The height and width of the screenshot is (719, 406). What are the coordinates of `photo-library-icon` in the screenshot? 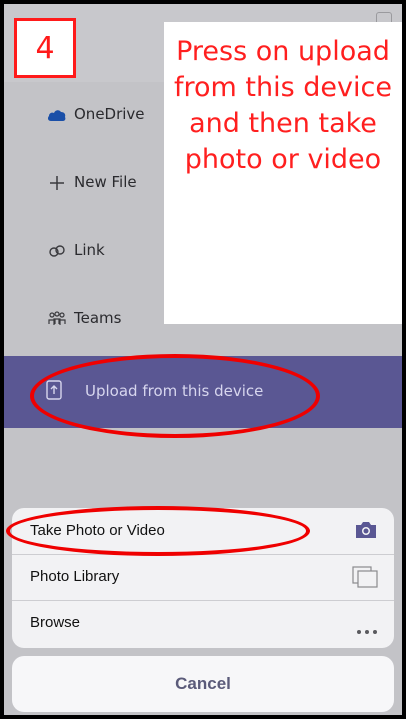 It's located at (365, 579).